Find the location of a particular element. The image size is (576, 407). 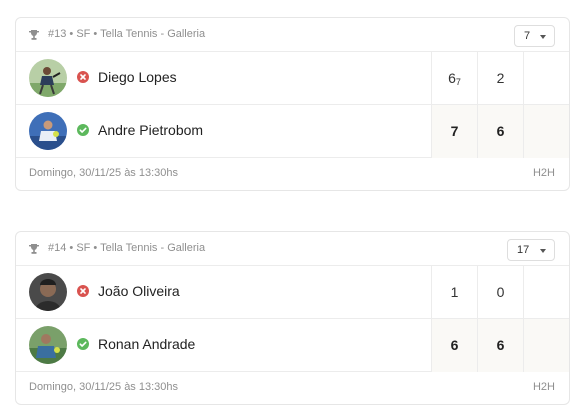

player-name: João Oliveira is located at coordinates (139, 291).